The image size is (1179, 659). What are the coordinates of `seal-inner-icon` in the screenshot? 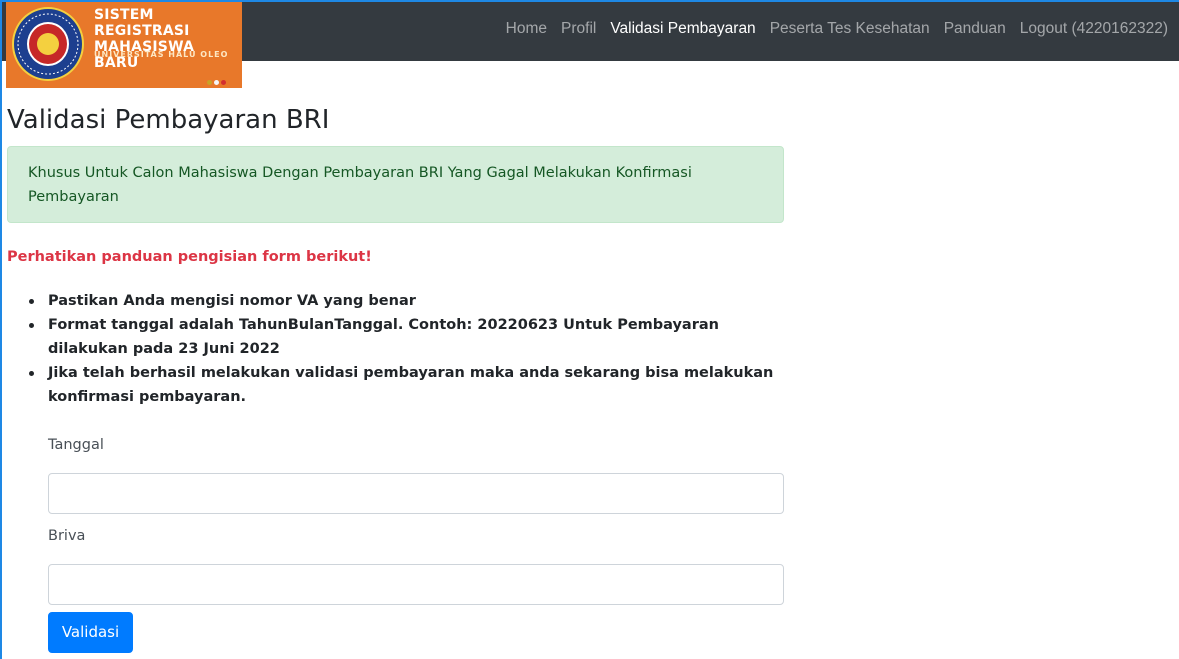 It's located at (48, 44).